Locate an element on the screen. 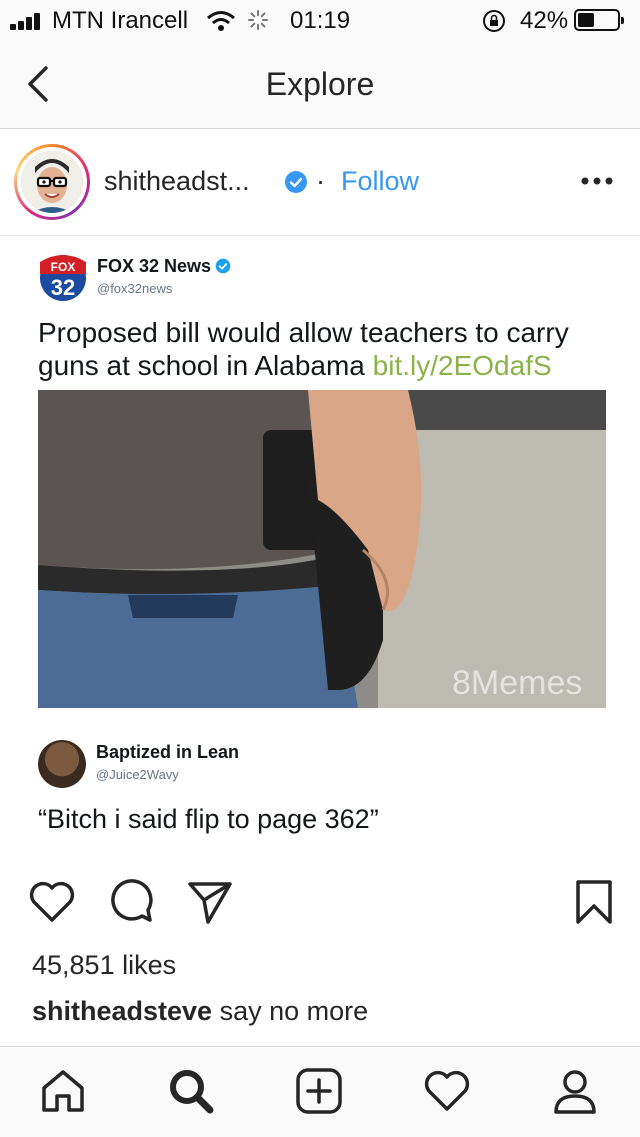  tweet-author-name: FOX 32 News is located at coordinates (154, 266).